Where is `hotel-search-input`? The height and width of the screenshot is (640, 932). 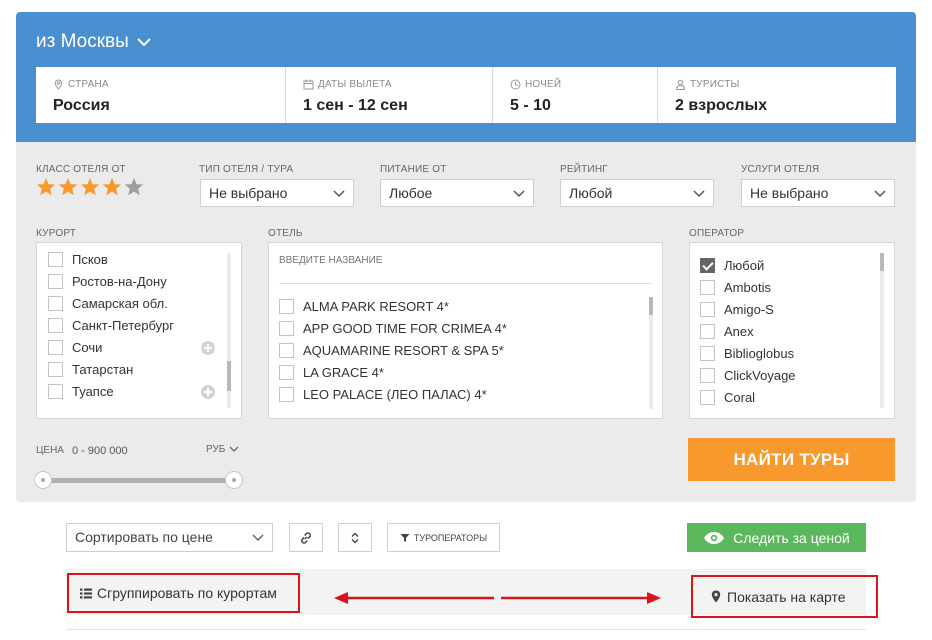
hotel-search-input is located at coordinates (464, 260).